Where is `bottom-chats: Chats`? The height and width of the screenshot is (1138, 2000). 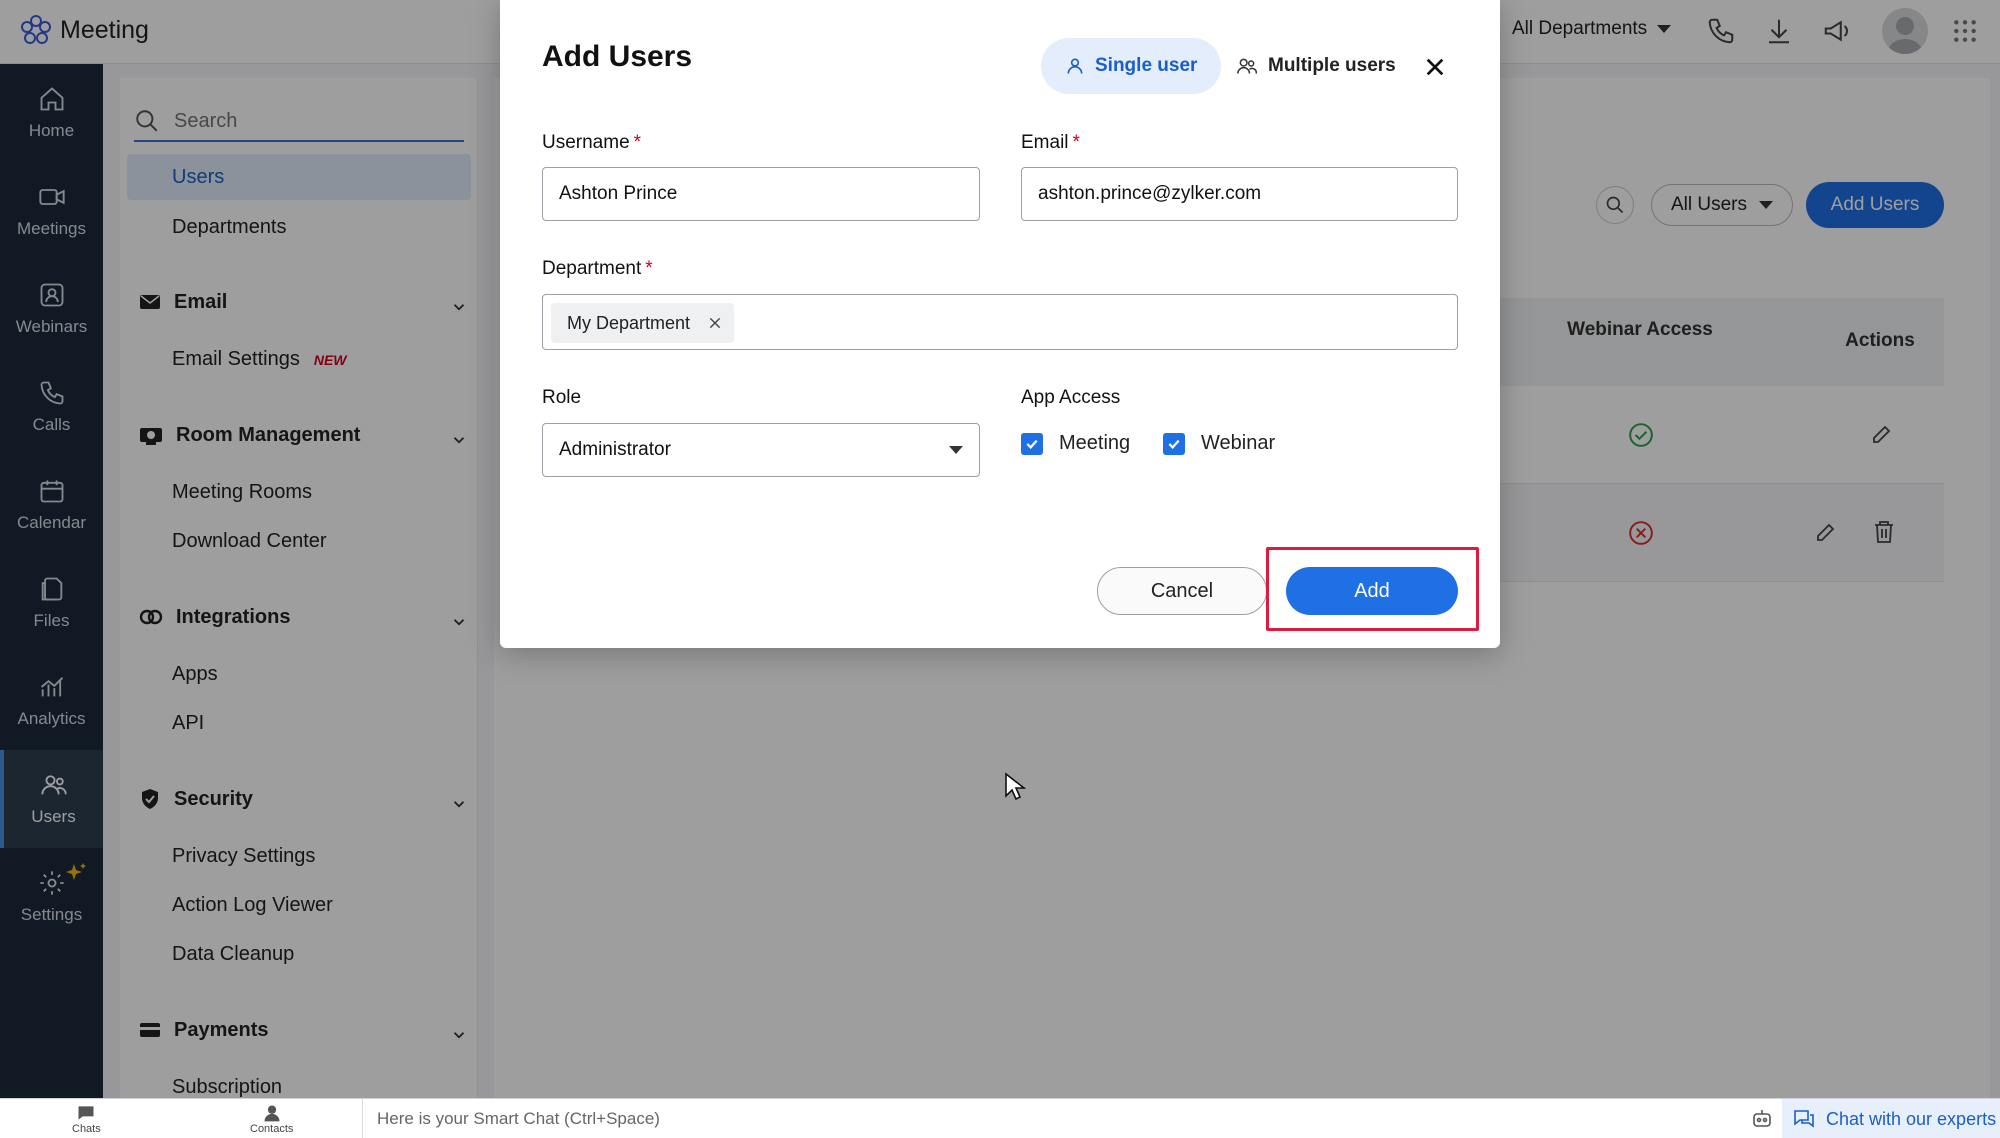 bottom-chats: Chats is located at coordinates (86, 1119).